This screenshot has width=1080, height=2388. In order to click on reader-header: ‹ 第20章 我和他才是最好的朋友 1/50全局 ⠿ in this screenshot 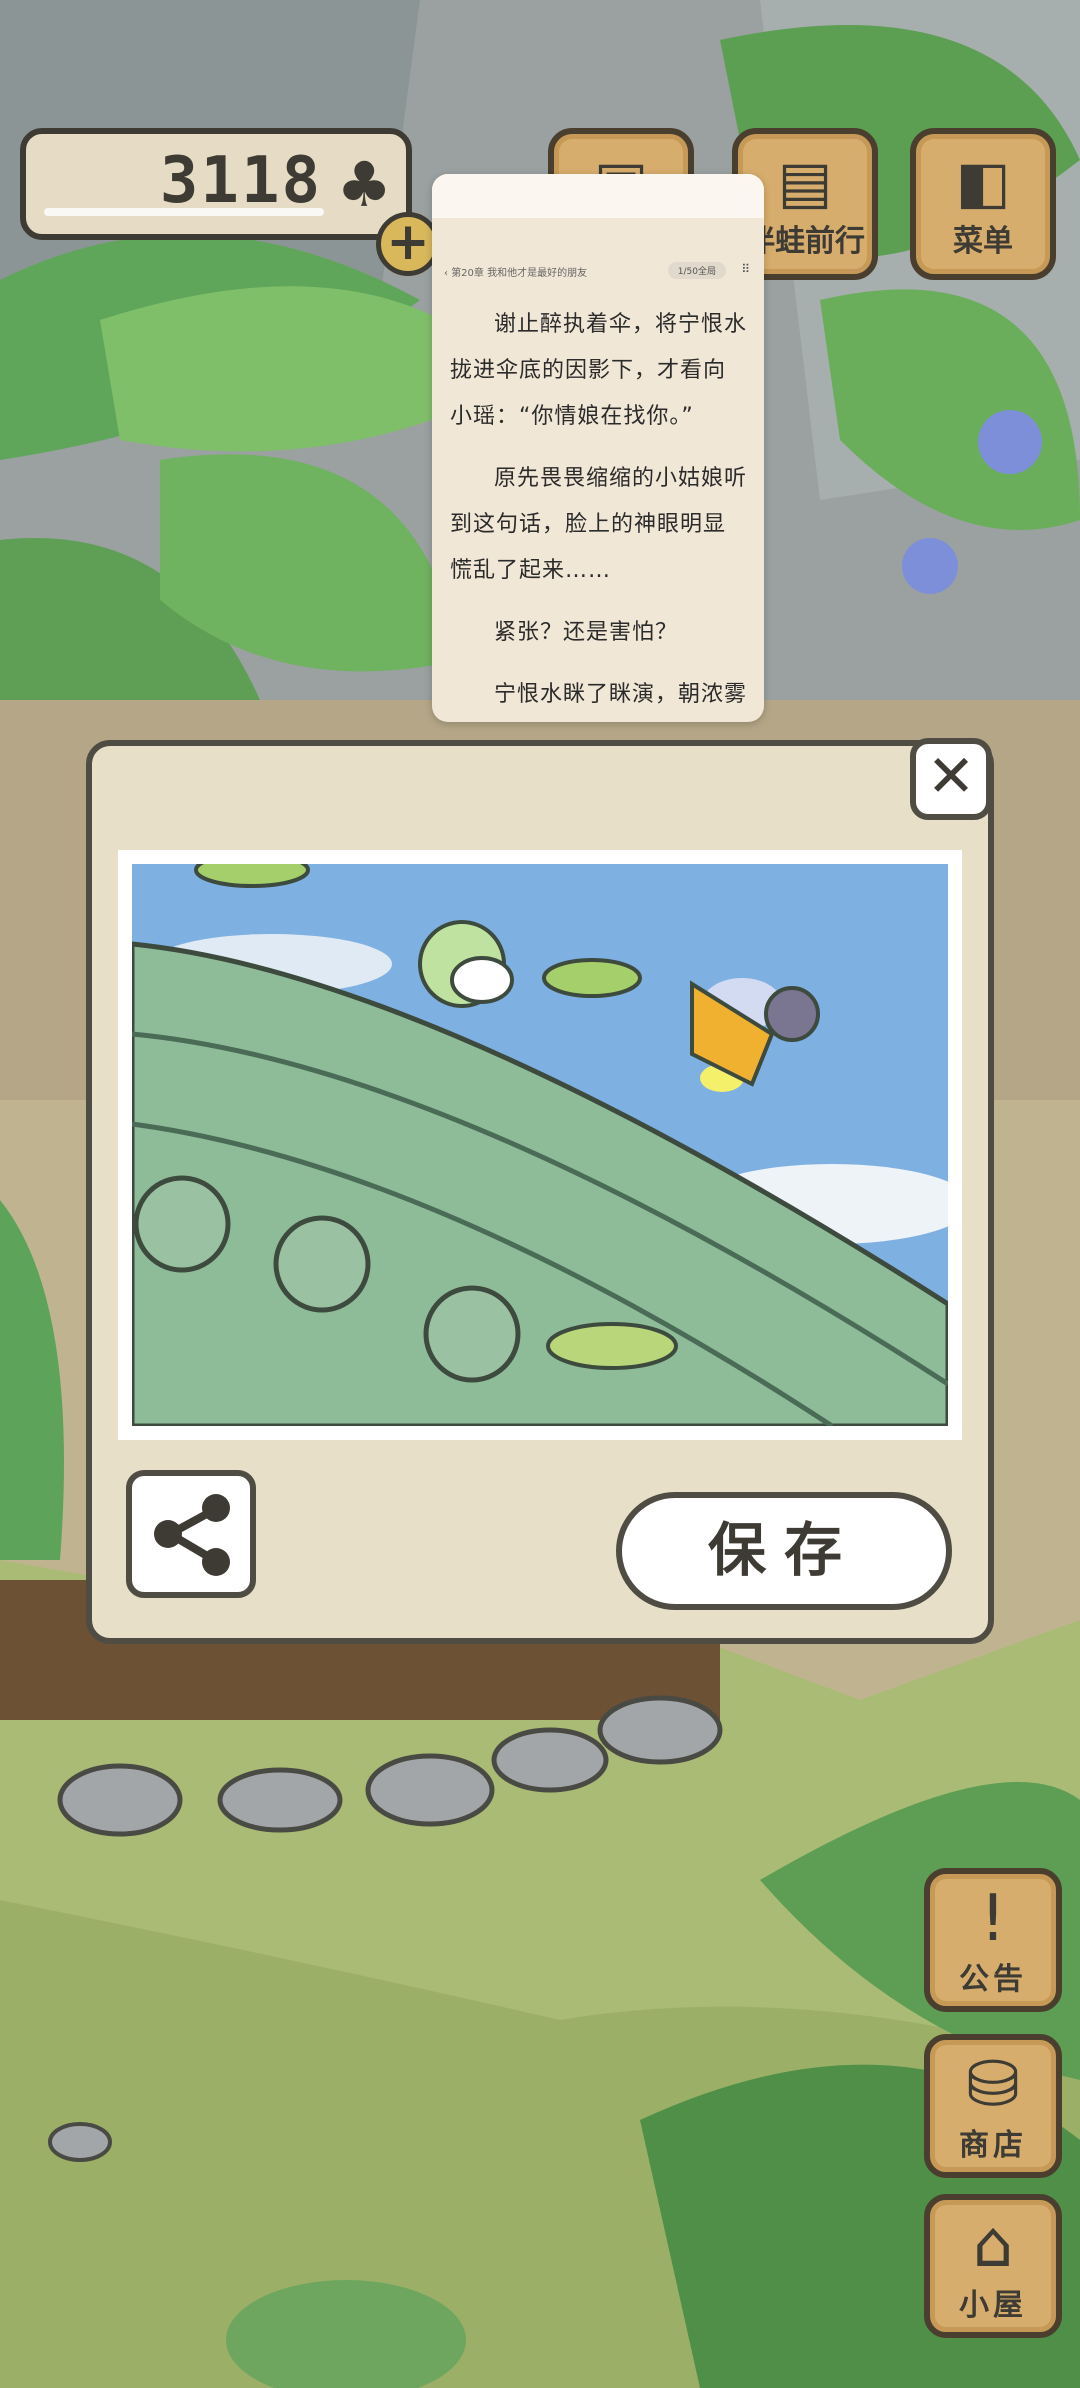, I will do `click(599, 275)`.